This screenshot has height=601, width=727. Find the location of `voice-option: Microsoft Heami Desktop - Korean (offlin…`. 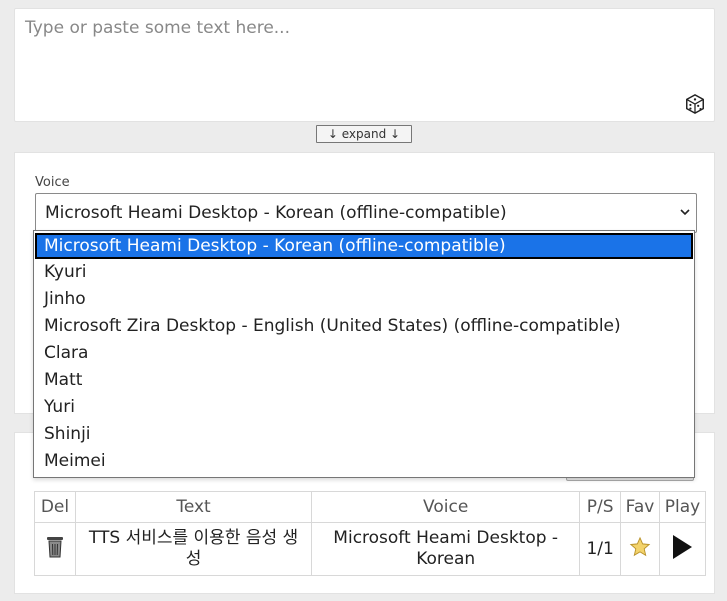

voice-option: Microsoft Heami Desktop - Korean (offlin… is located at coordinates (364, 246).